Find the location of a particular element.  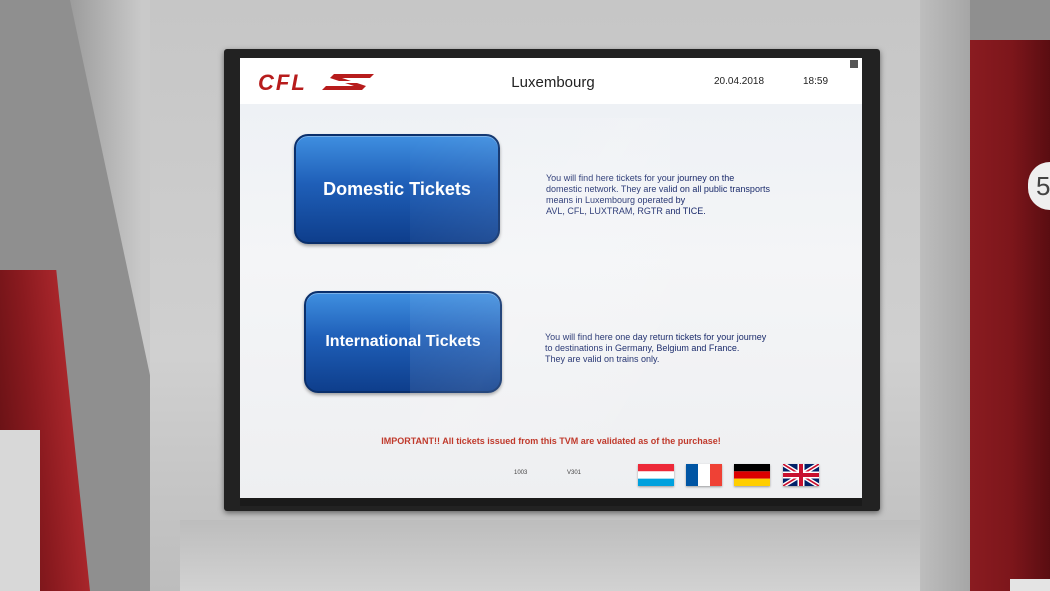

uk-flag-icon is located at coordinates (801, 475).